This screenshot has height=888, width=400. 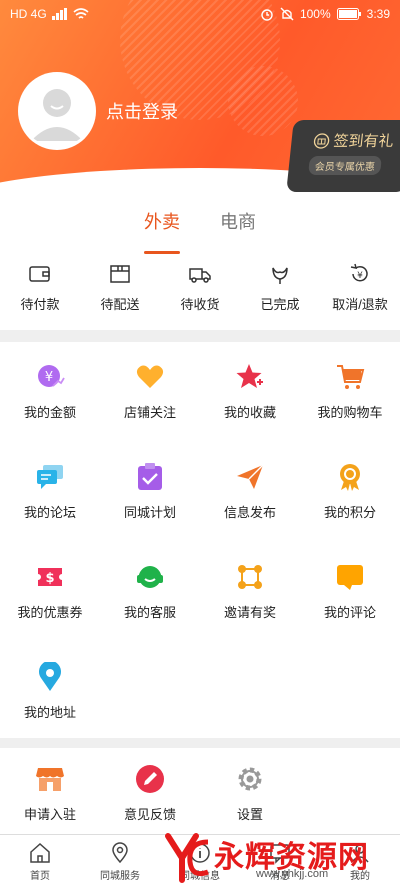 What do you see at coordinates (280, 275) in the screenshot?
I see `flower-icon` at bounding box center [280, 275].